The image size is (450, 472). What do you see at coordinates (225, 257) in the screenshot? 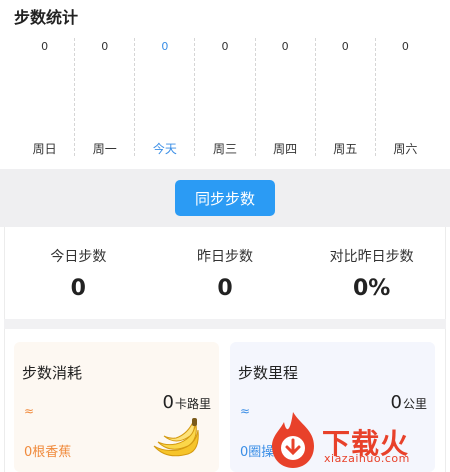
I see `yesterday-steps-label: 昨日步数` at bounding box center [225, 257].